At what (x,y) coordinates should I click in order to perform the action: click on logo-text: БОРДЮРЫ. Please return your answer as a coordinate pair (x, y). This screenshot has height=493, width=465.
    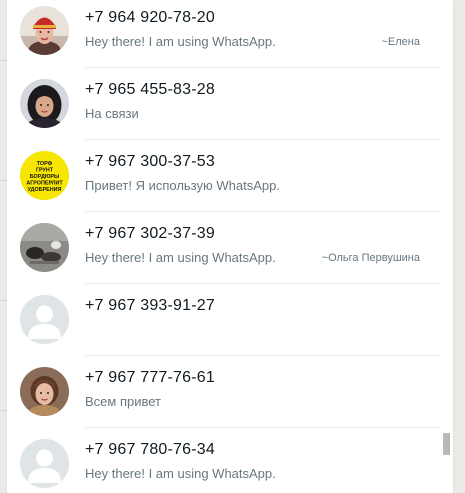
    Looking at the image, I should click on (45, 177).